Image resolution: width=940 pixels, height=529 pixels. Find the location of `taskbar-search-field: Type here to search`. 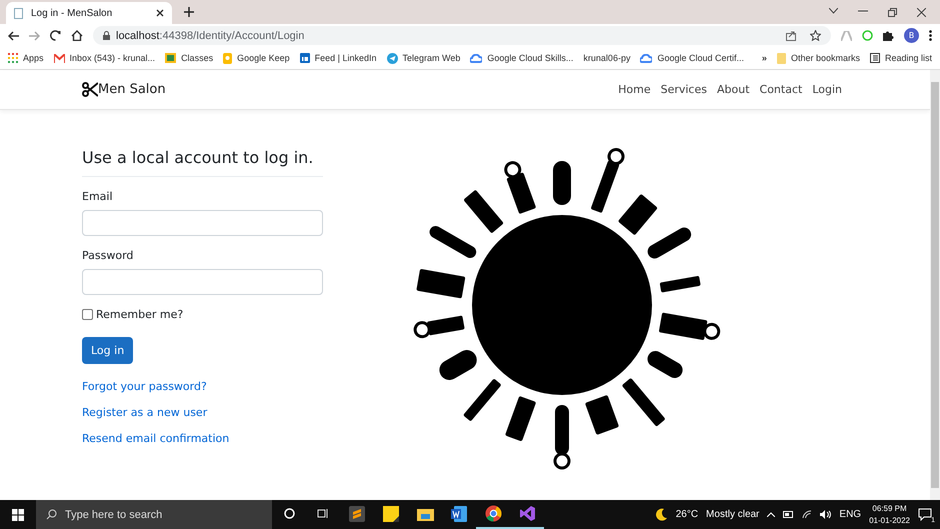

taskbar-search-field: Type here to search is located at coordinates (154, 514).